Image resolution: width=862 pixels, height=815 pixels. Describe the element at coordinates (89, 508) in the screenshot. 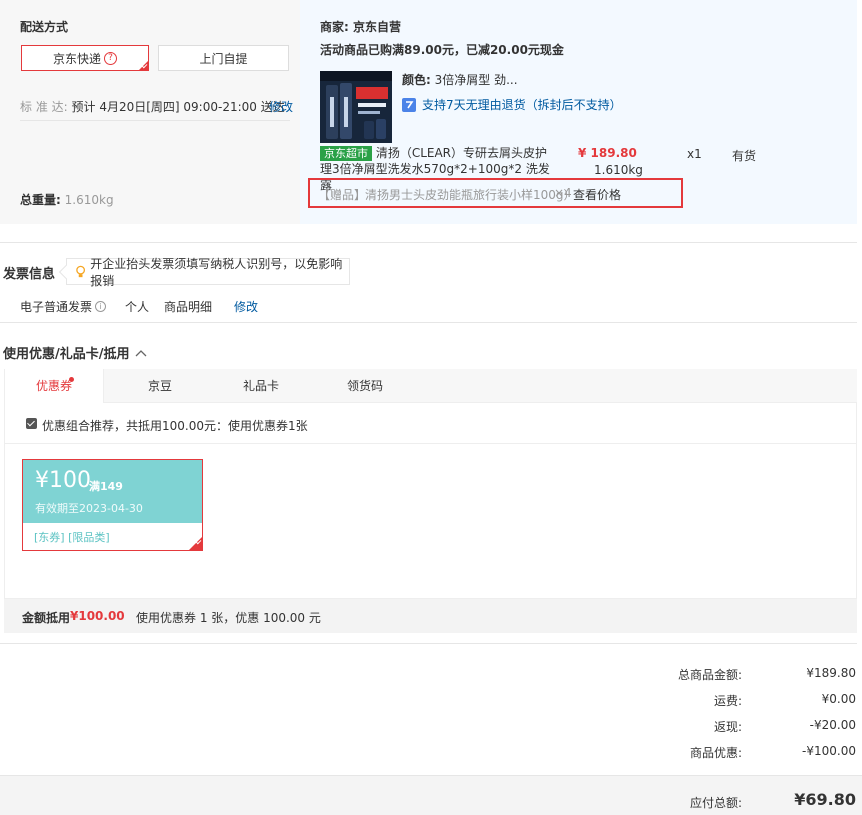

I see `coupon-expiry: 有效期至2023-04-30` at that location.